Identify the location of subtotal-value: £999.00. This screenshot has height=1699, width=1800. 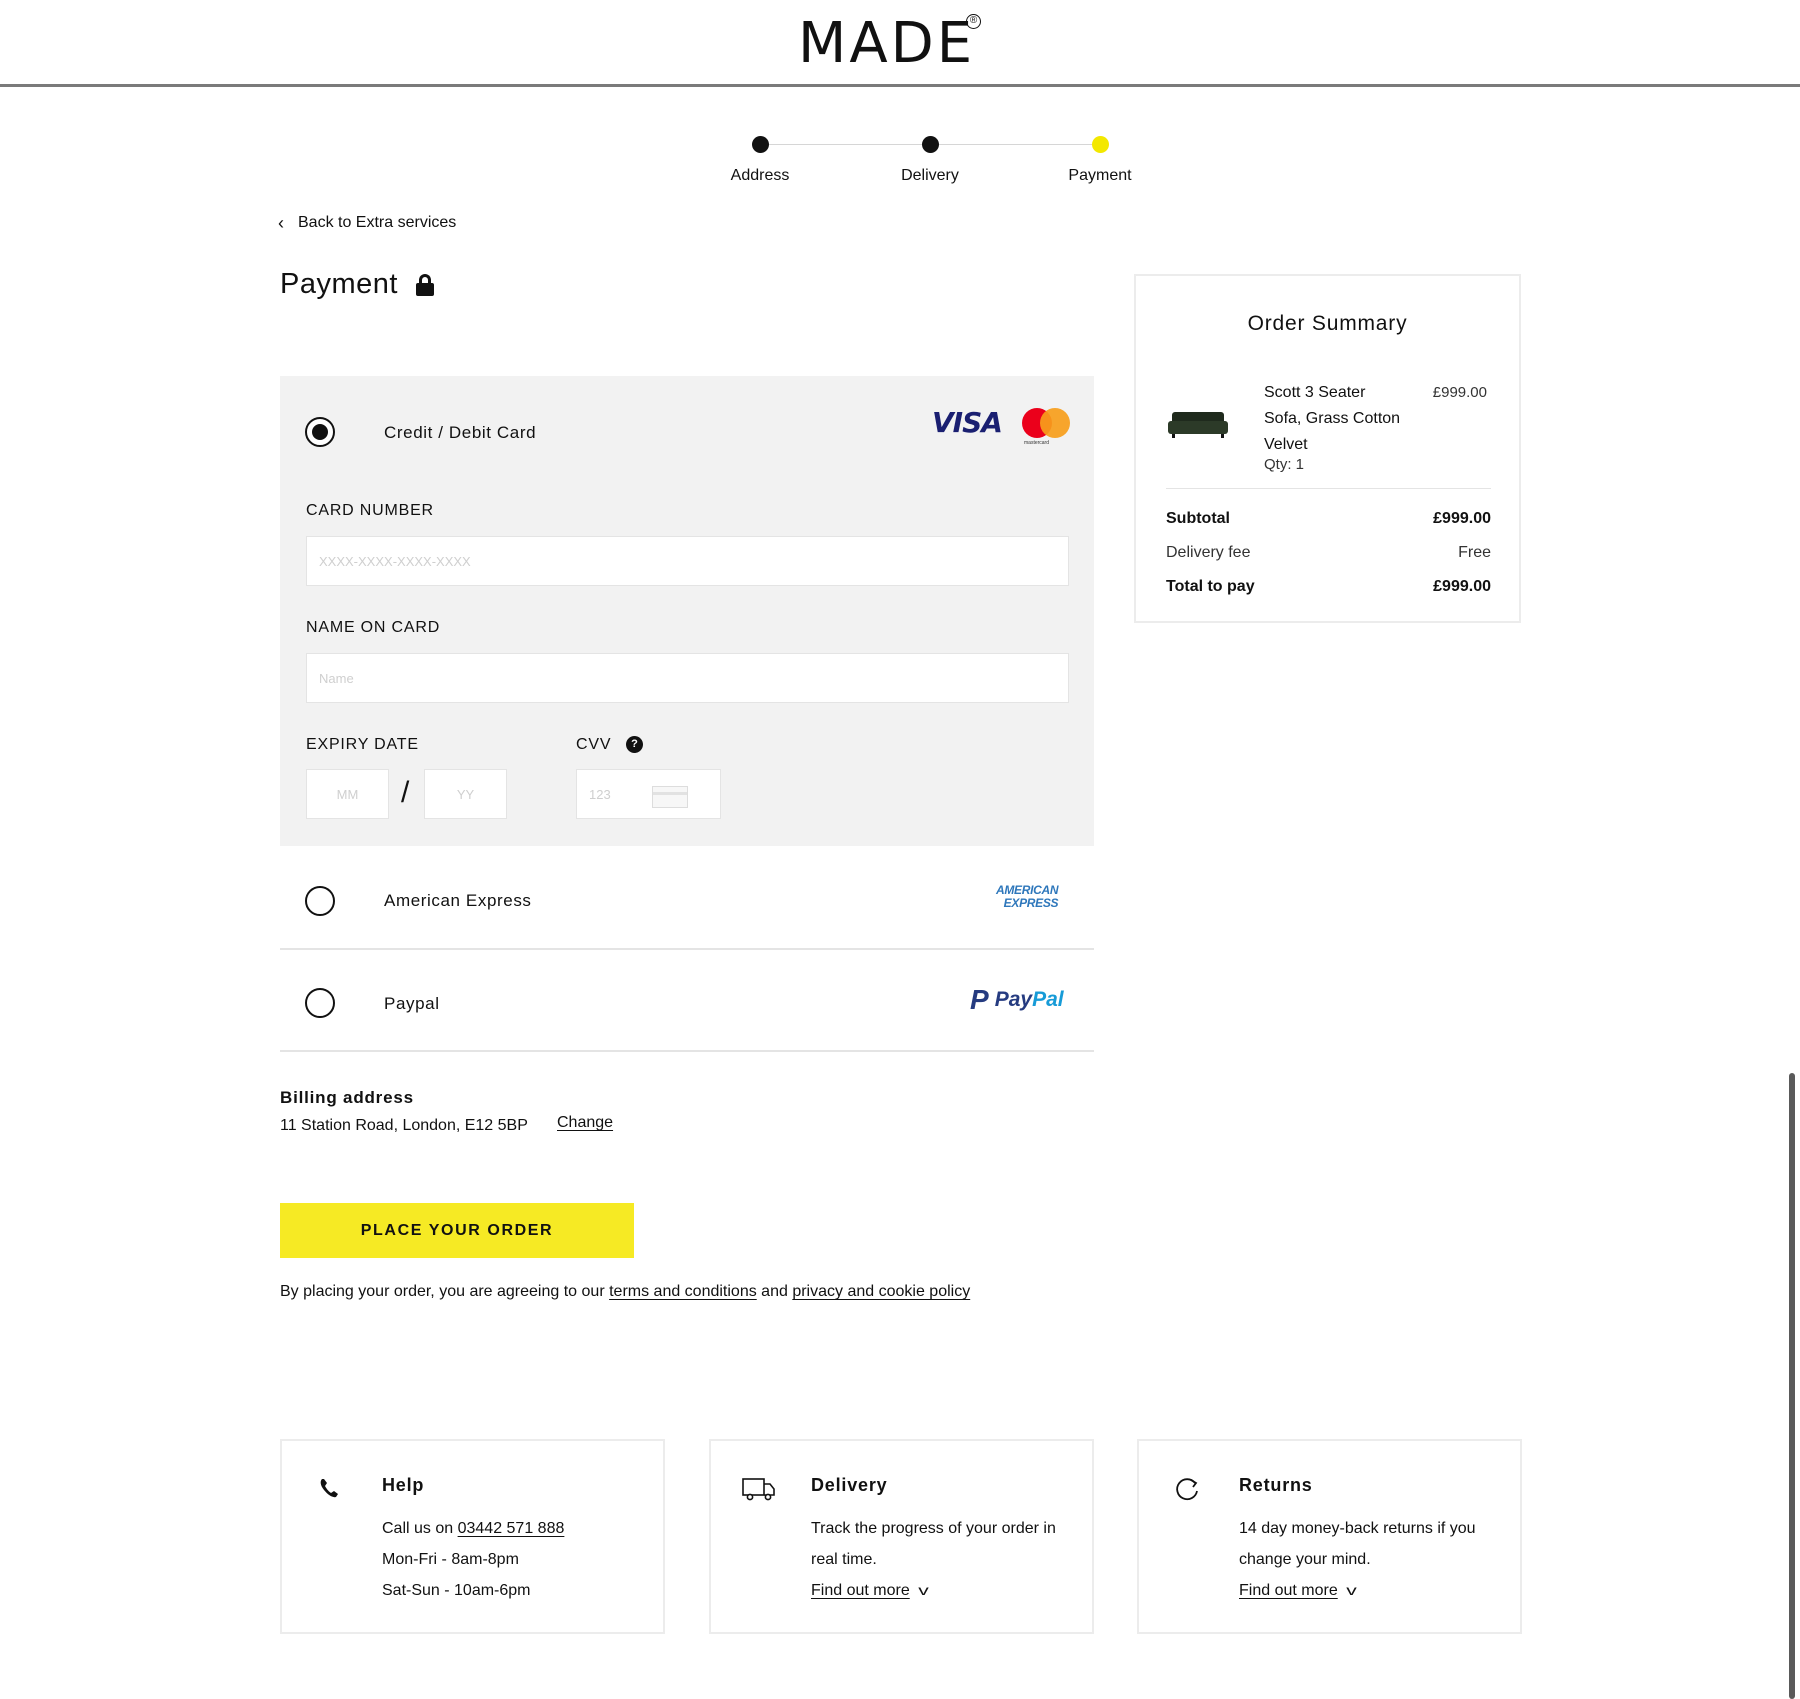
(1462, 518).